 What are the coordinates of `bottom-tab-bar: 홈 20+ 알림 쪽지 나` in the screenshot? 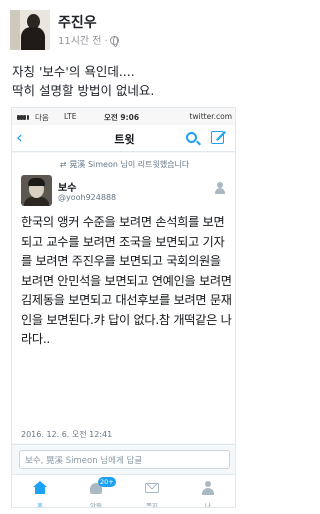 It's located at (123, 490).